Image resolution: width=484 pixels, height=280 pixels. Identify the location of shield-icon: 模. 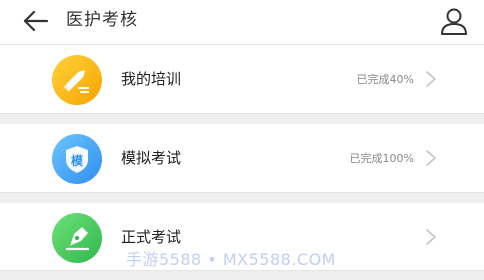
(77, 159).